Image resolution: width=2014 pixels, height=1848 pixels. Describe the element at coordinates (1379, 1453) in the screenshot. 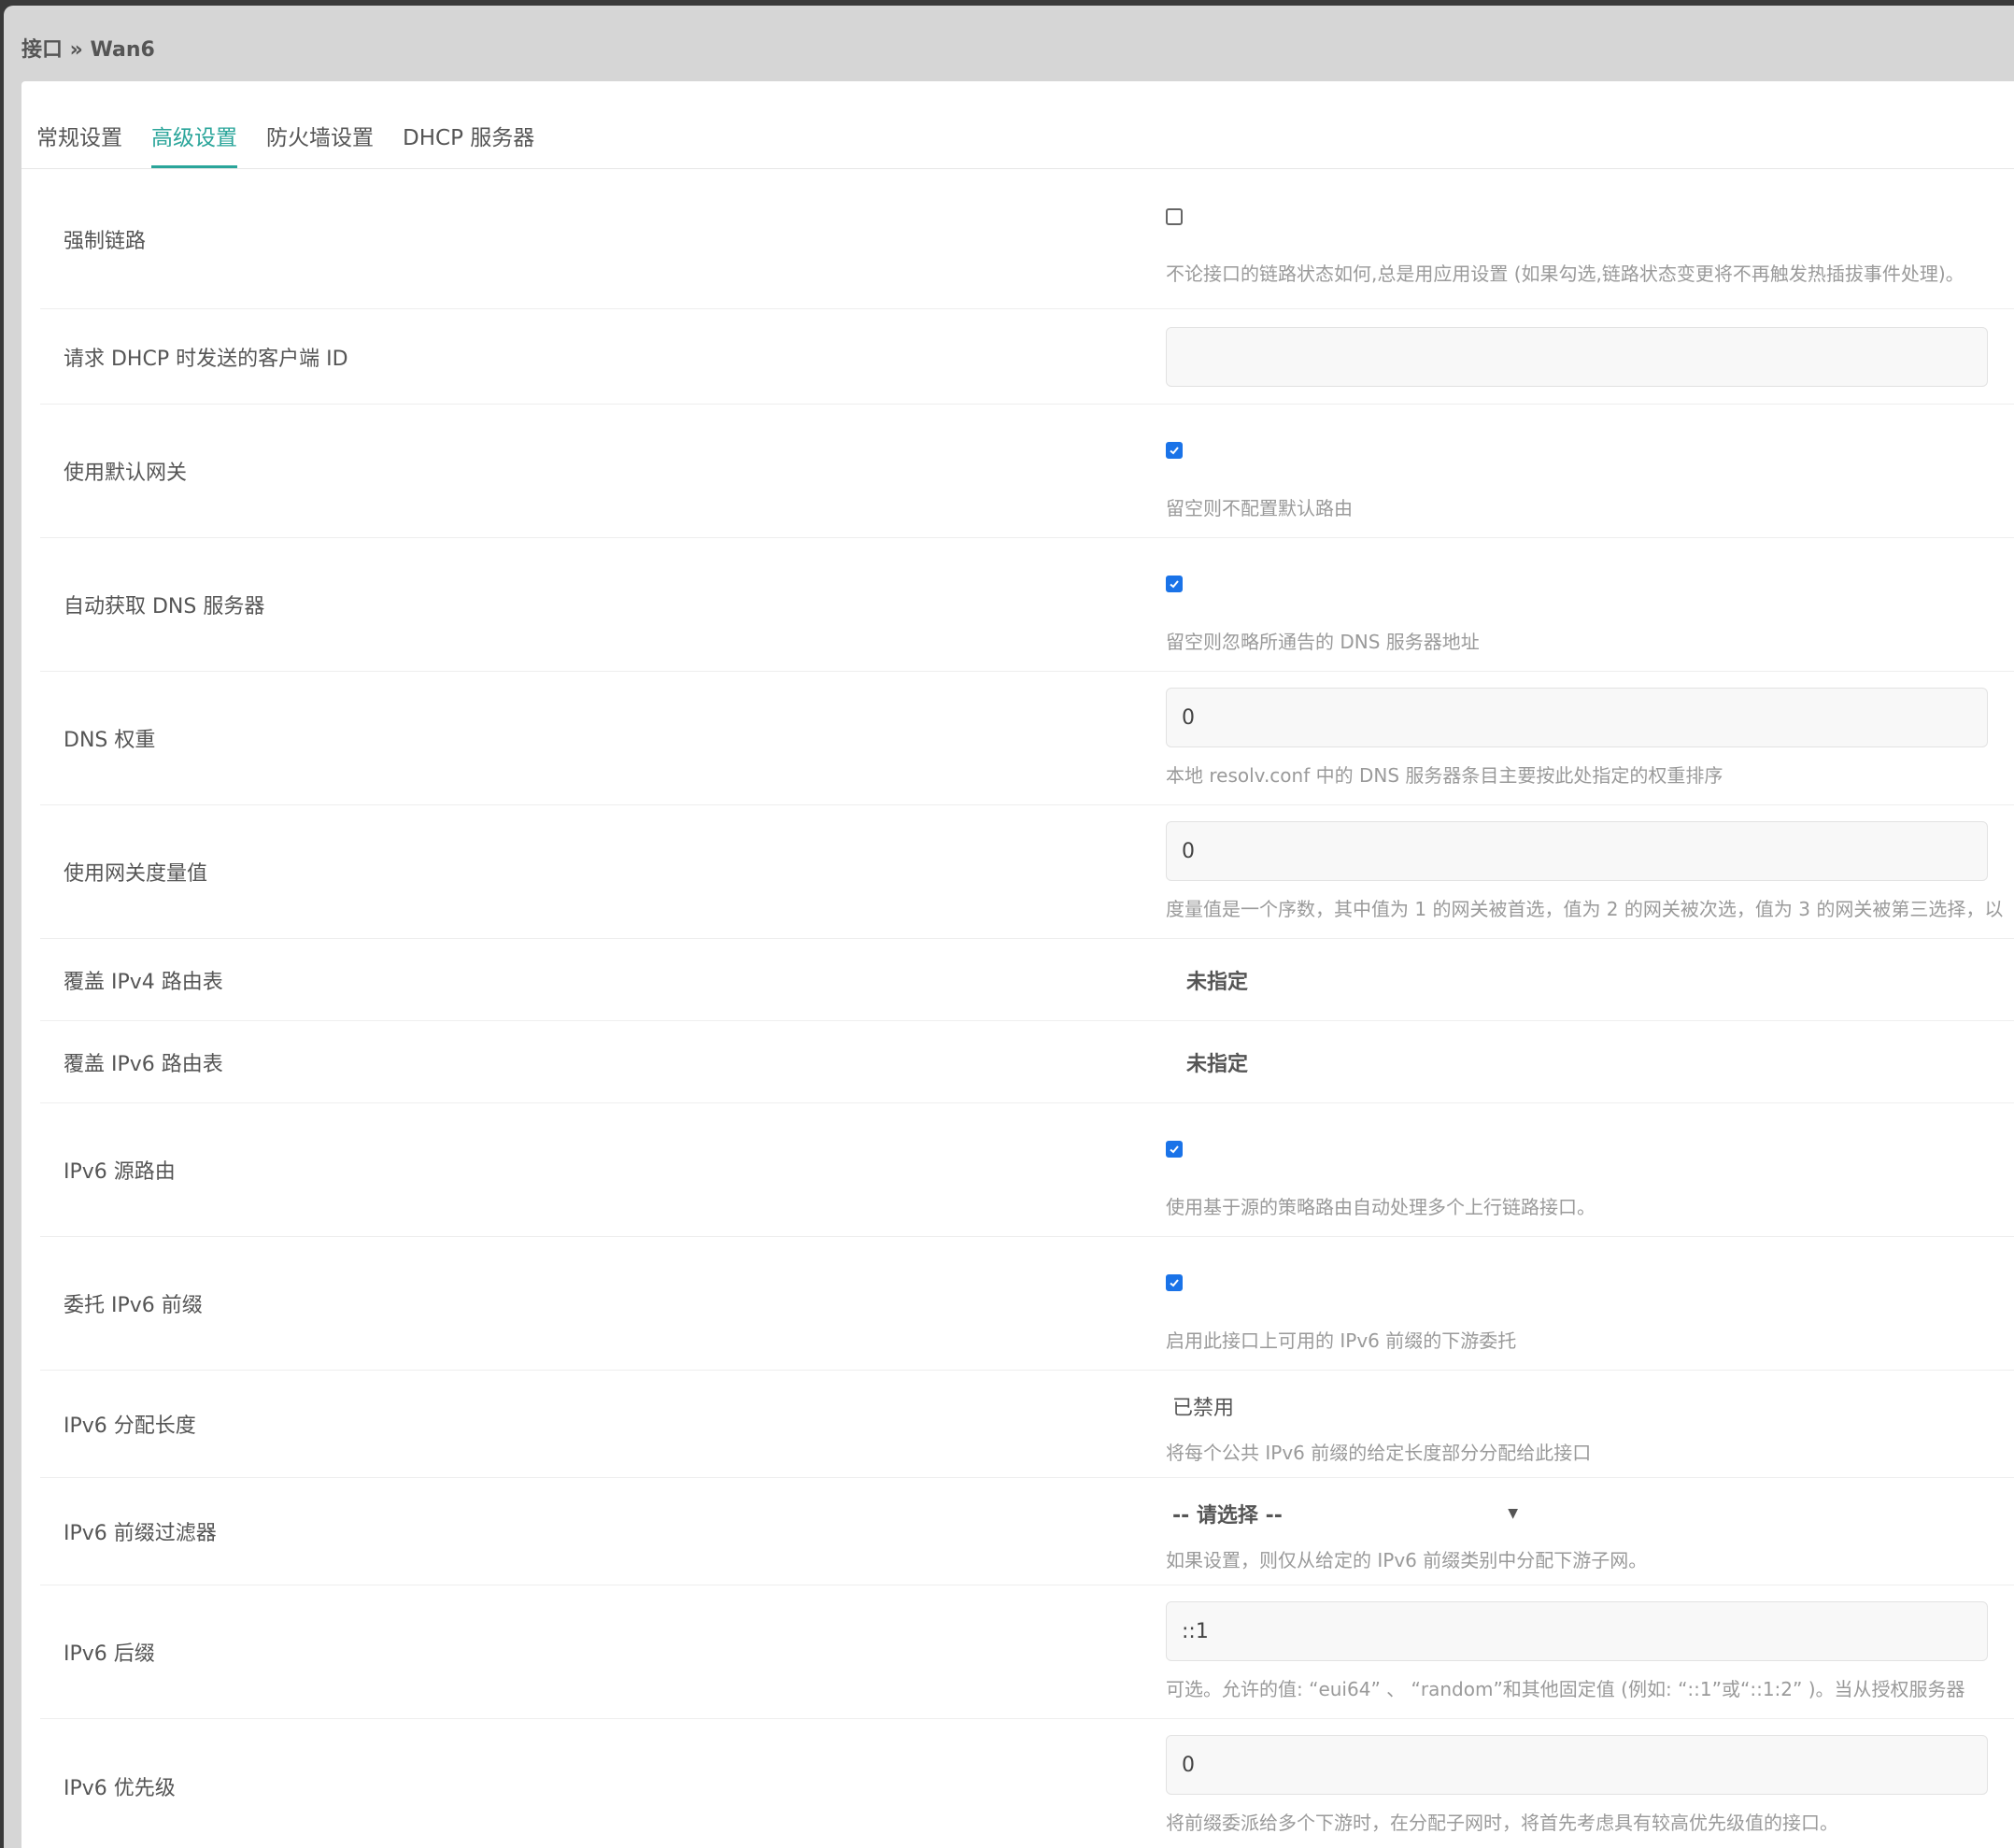

I see `assignment-length-desc: 将每个公共 IPv6 前缀的给定长度部分分配给此接口` at that location.